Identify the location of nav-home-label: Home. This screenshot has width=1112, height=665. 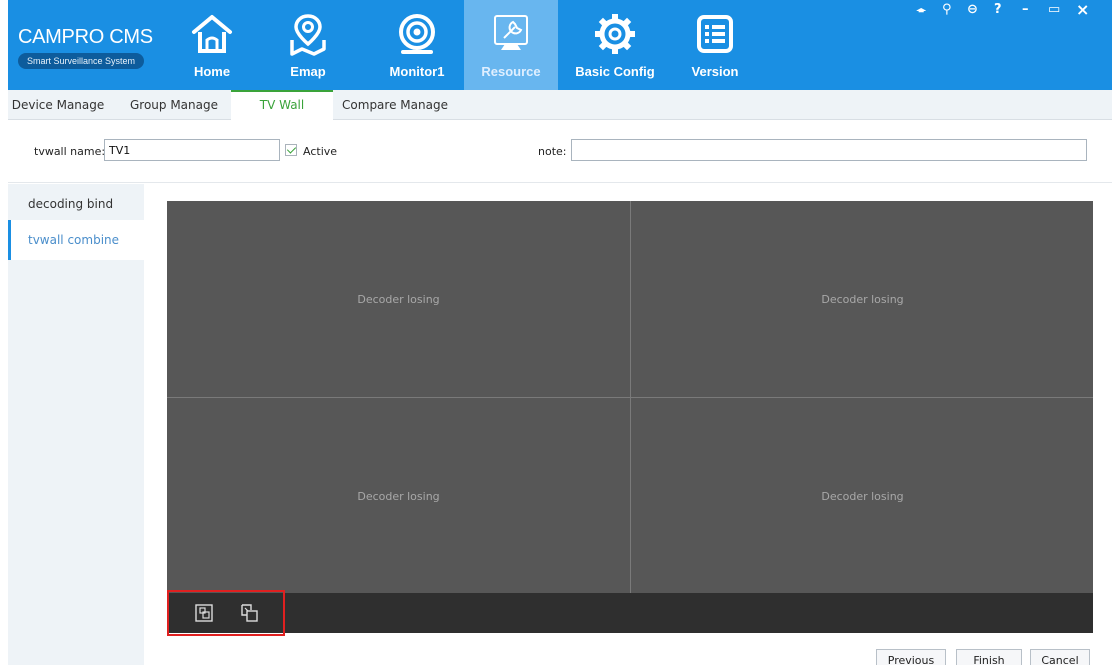
(212, 71).